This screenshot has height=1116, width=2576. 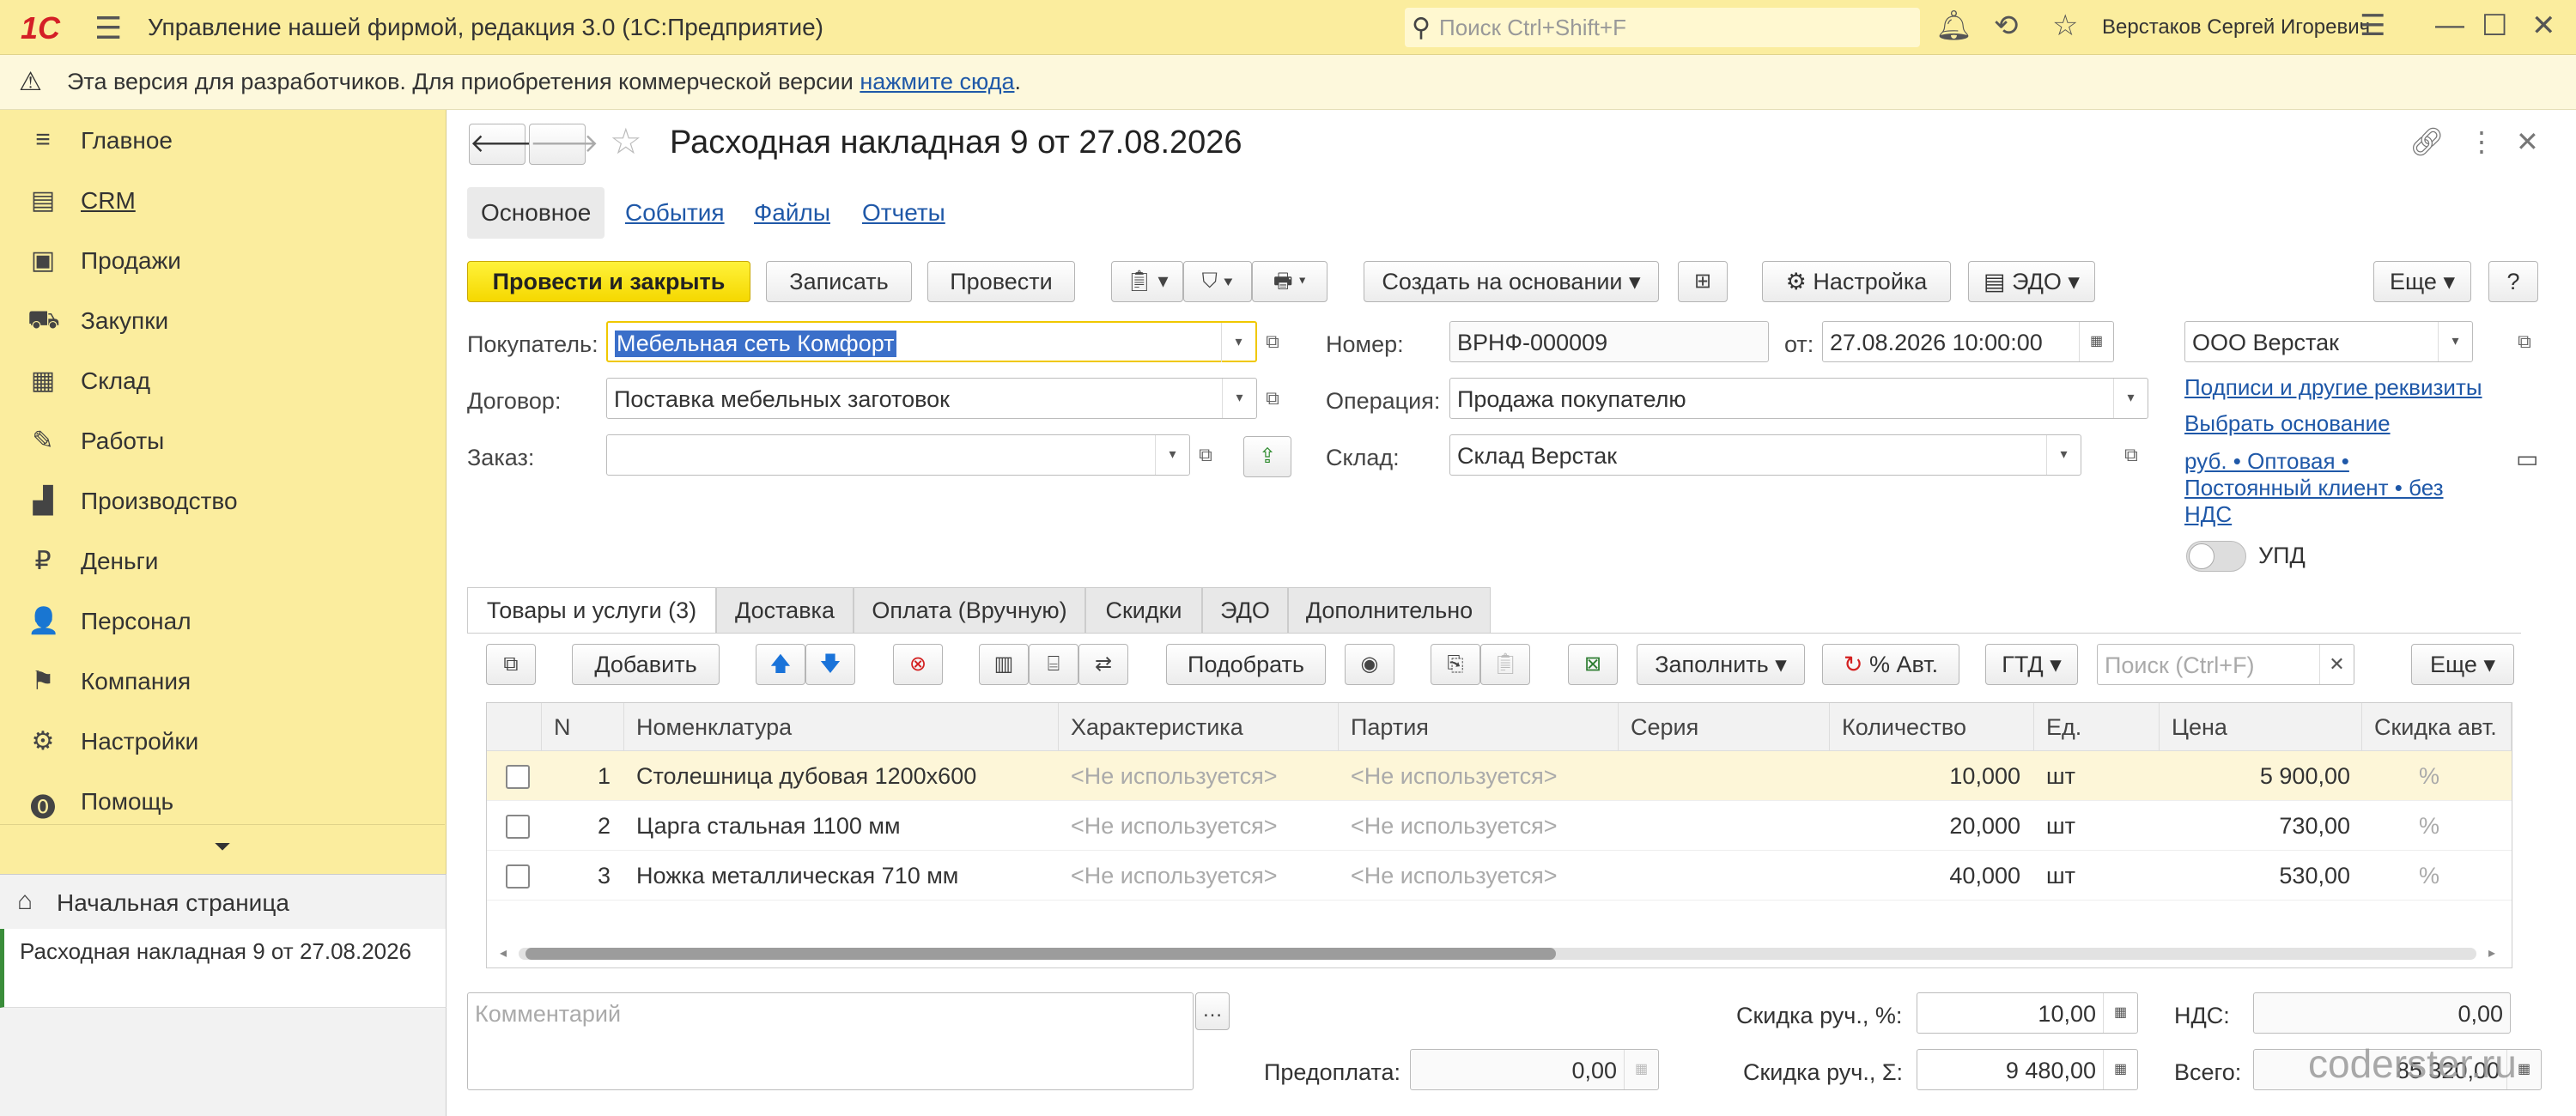 What do you see at coordinates (1144, 610) in the screenshot?
I see `tab-discounts: Скидки` at bounding box center [1144, 610].